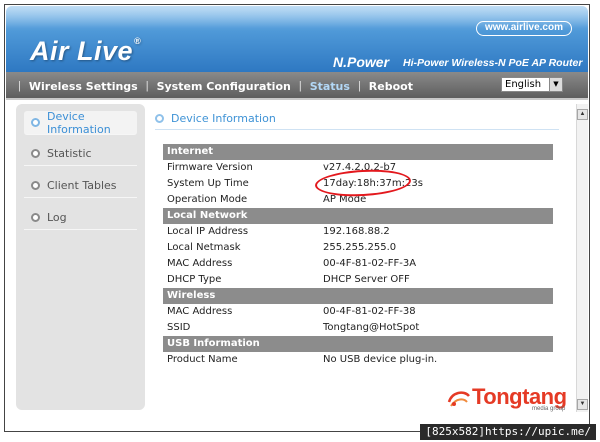 The width and height of the screenshot is (600, 442). What do you see at coordinates (215, 118) in the screenshot?
I see `page-title: Device Information` at bounding box center [215, 118].